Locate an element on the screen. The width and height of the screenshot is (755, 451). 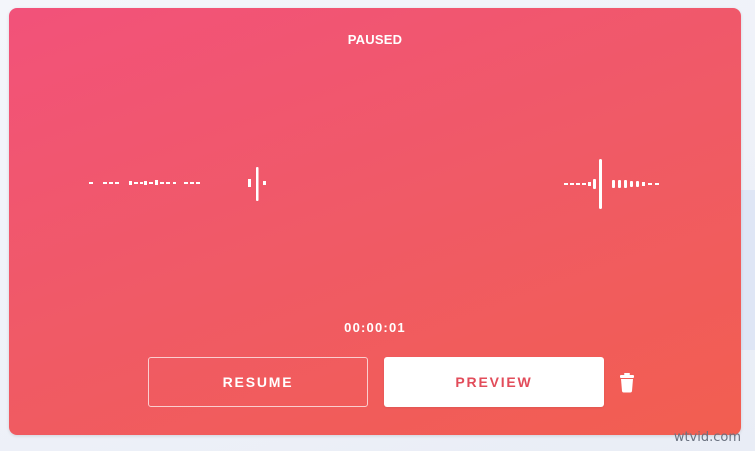
waveform-right is located at coordinates (617, 184).